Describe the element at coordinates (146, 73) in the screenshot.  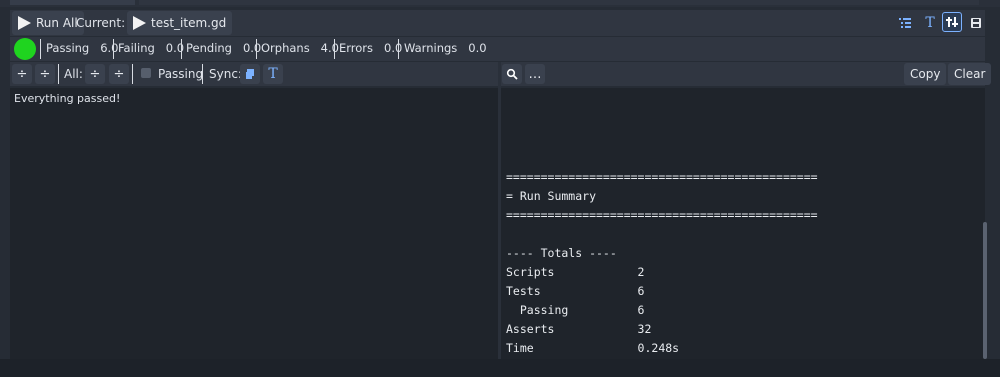
I see `show-passing-checkbox` at that location.